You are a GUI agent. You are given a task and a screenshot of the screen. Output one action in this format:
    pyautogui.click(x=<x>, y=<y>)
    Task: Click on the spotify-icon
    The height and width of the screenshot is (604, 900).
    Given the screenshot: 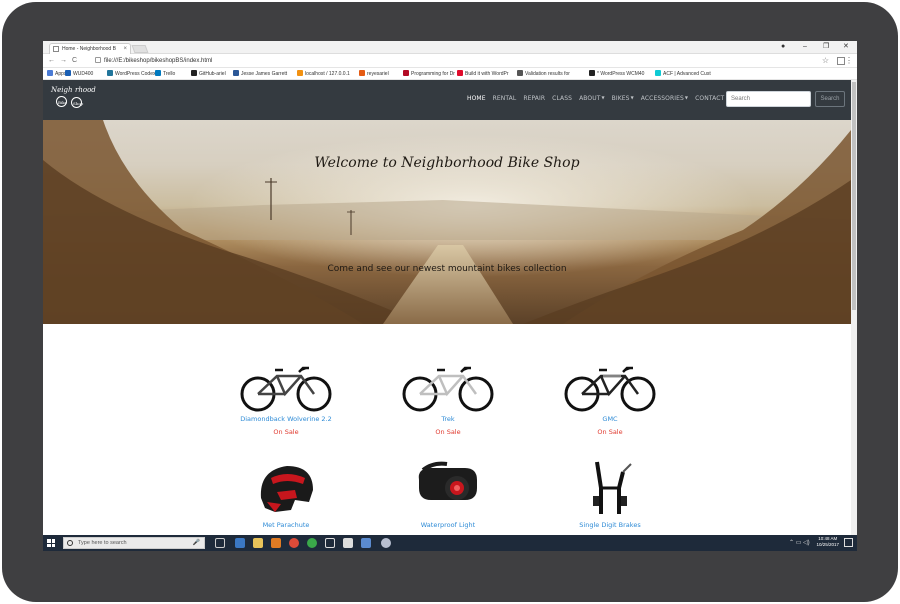 What is the action you would take?
    pyautogui.click(x=312, y=543)
    